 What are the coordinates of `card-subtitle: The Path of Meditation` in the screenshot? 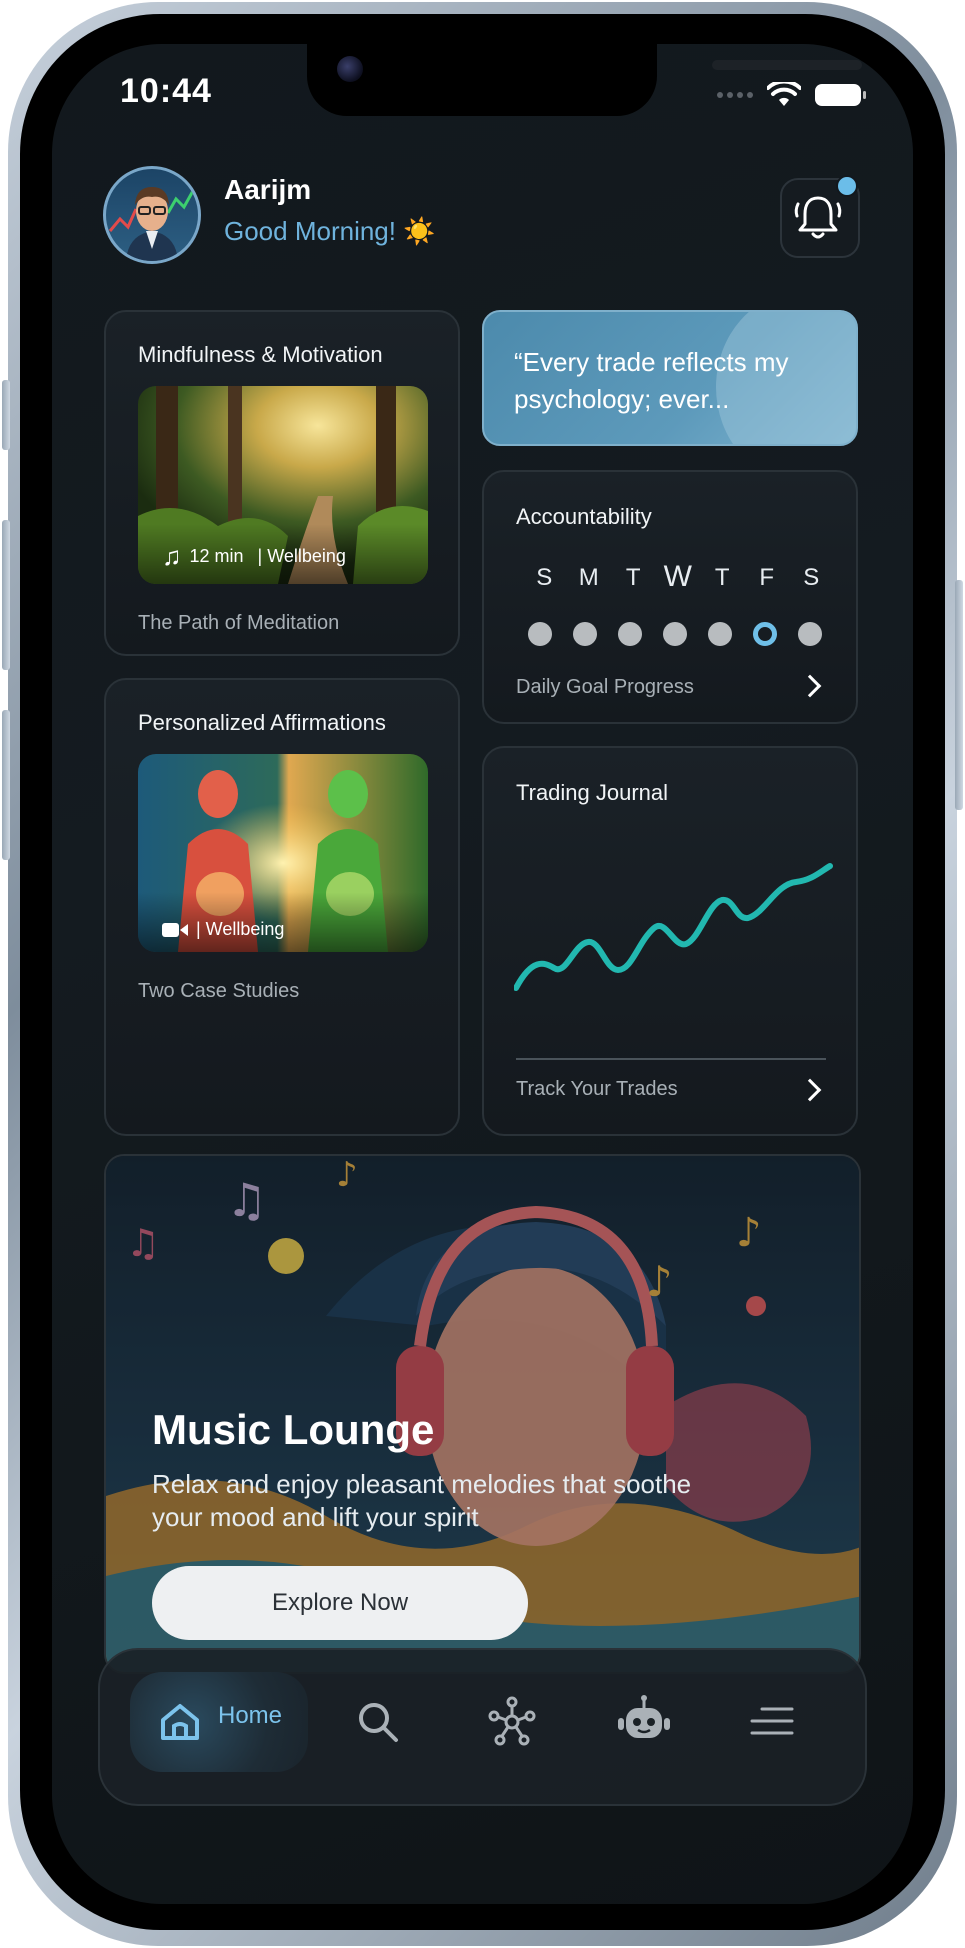 It's located at (239, 623).